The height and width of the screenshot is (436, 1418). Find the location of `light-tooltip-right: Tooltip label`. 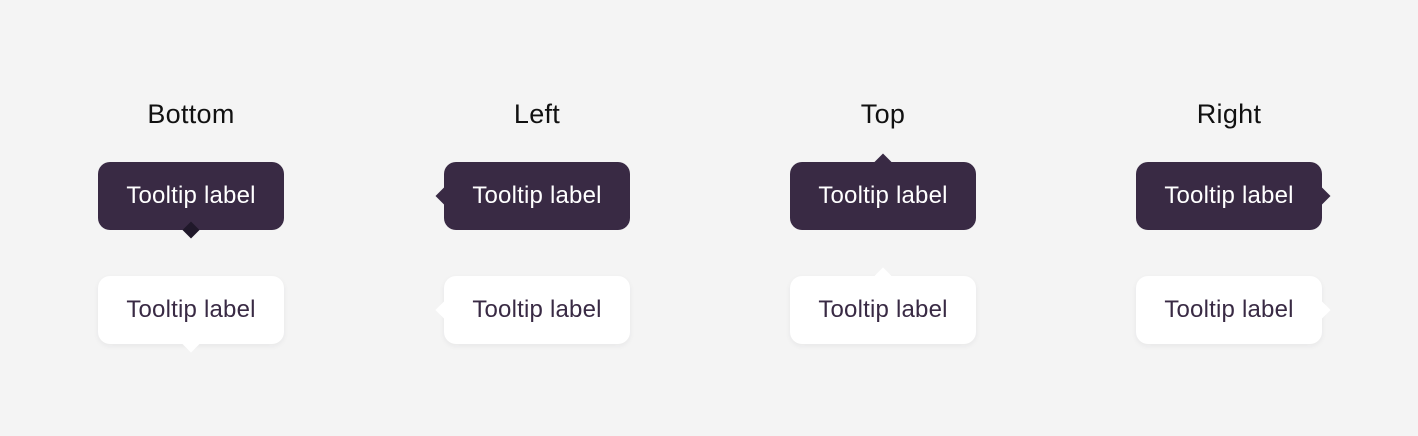

light-tooltip-right: Tooltip label is located at coordinates (1233, 310).